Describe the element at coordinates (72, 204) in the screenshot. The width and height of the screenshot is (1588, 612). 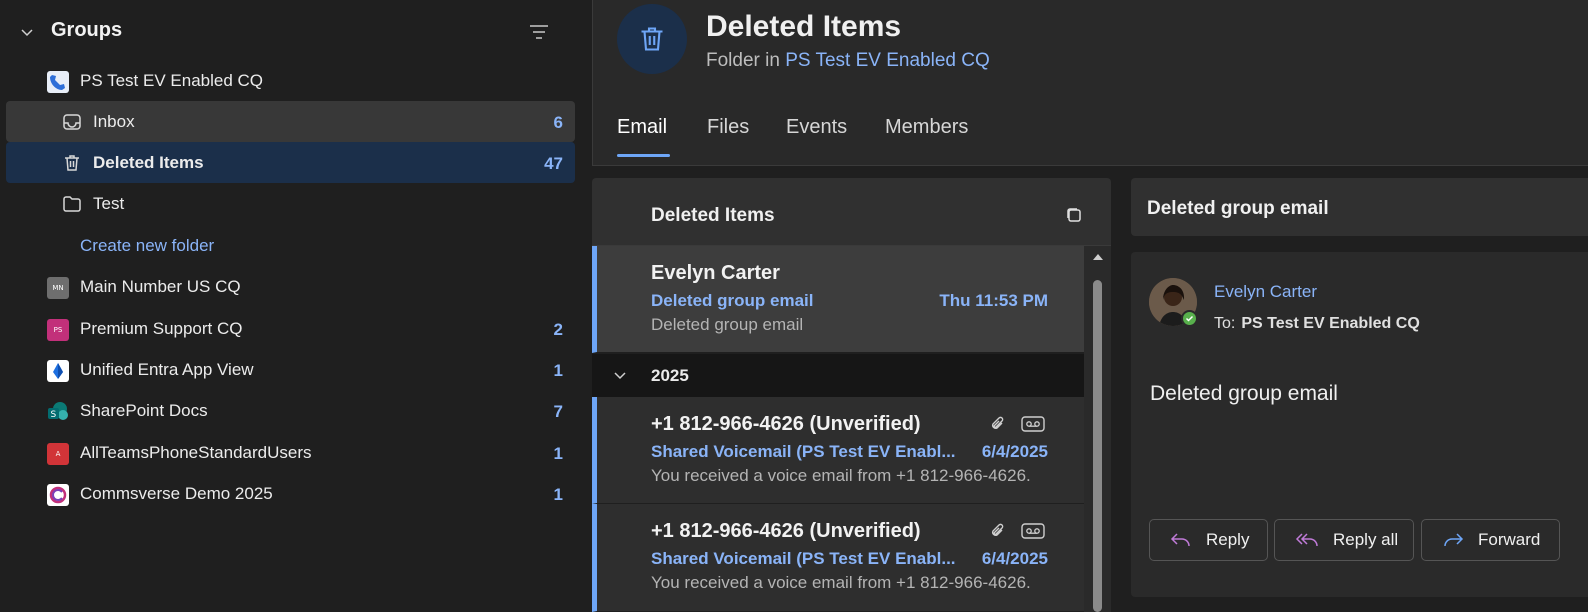
I see `folder-icon` at that location.